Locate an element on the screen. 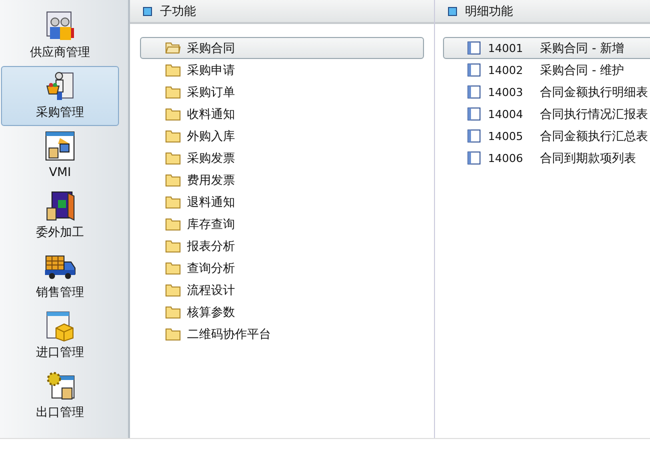  sidebar-item: 出口管理 is located at coordinates (60, 396).